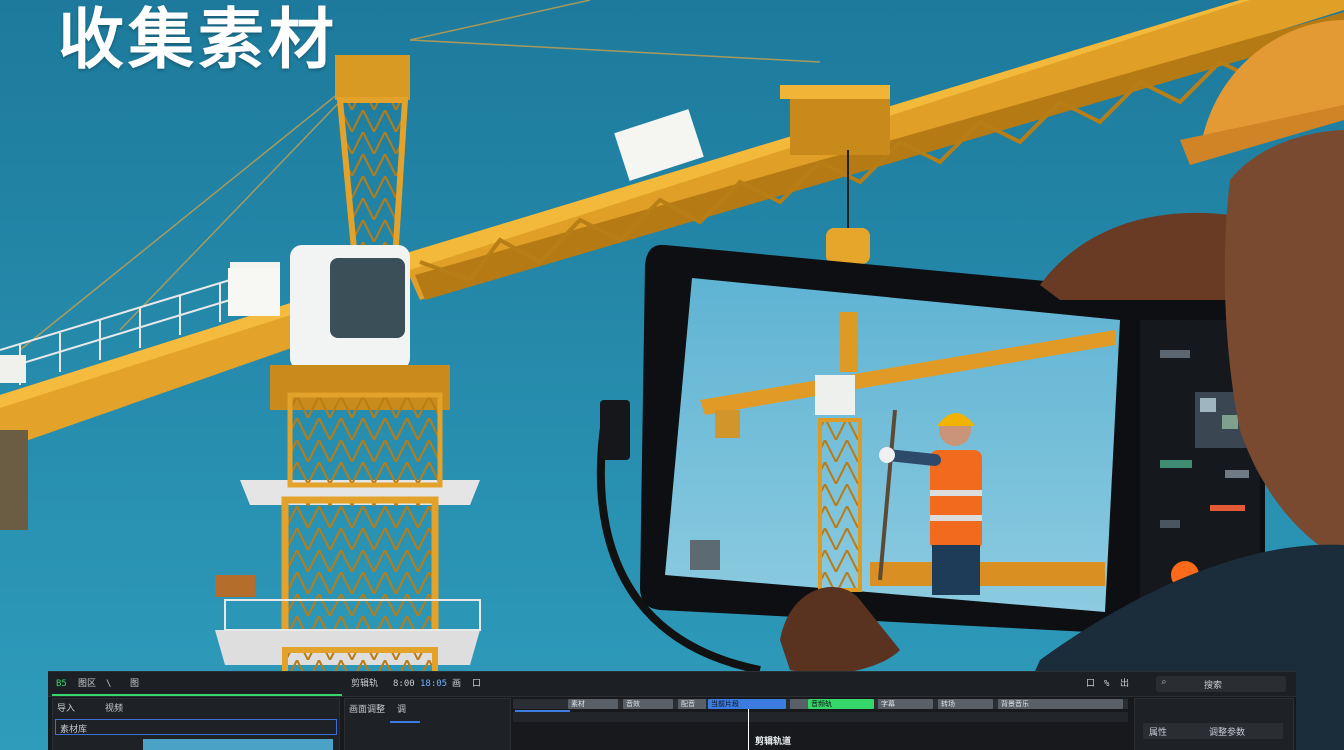 The height and width of the screenshot is (750, 1344). What do you see at coordinates (820, 717) in the screenshot?
I see `timeline-track` at bounding box center [820, 717].